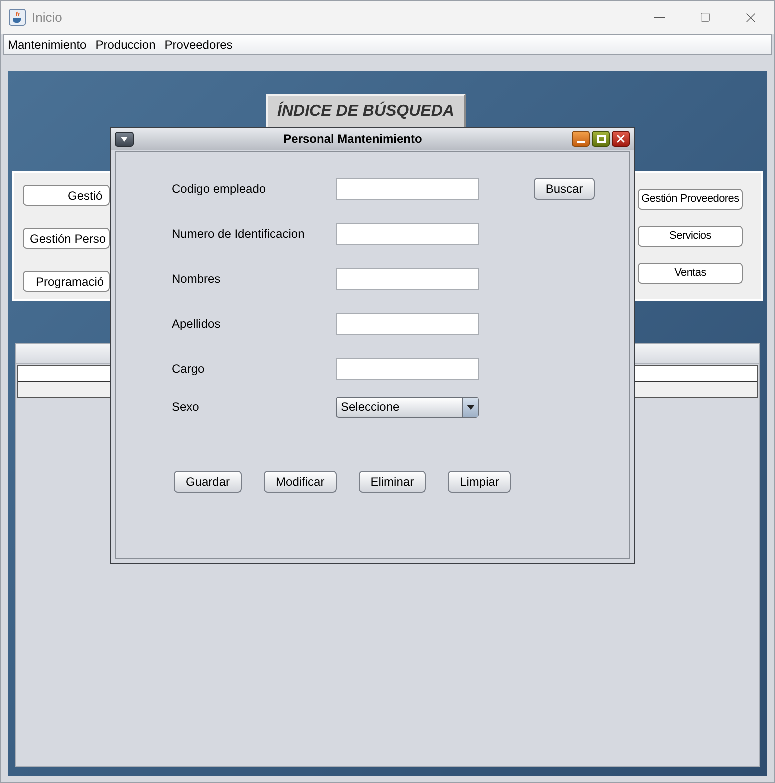  What do you see at coordinates (186, 407) in the screenshot?
I see `field-label: Sexo` at bounding box center [186, 407].